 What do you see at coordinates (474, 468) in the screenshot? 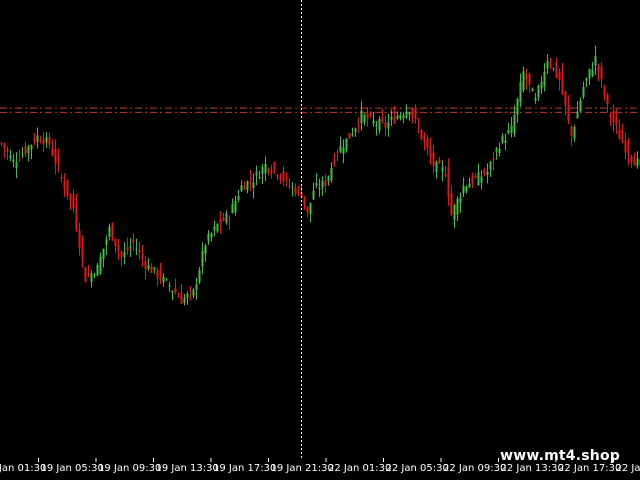
I see `time-axis-label: 22 Jan 09:30` at bounding box center [474, 468].